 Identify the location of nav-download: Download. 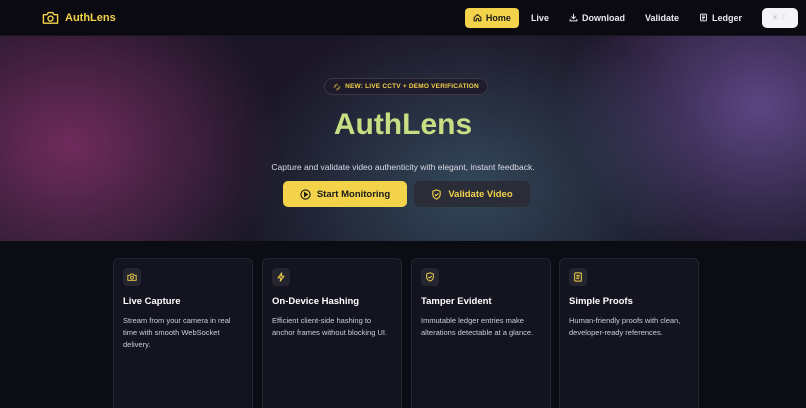
(597, 18).